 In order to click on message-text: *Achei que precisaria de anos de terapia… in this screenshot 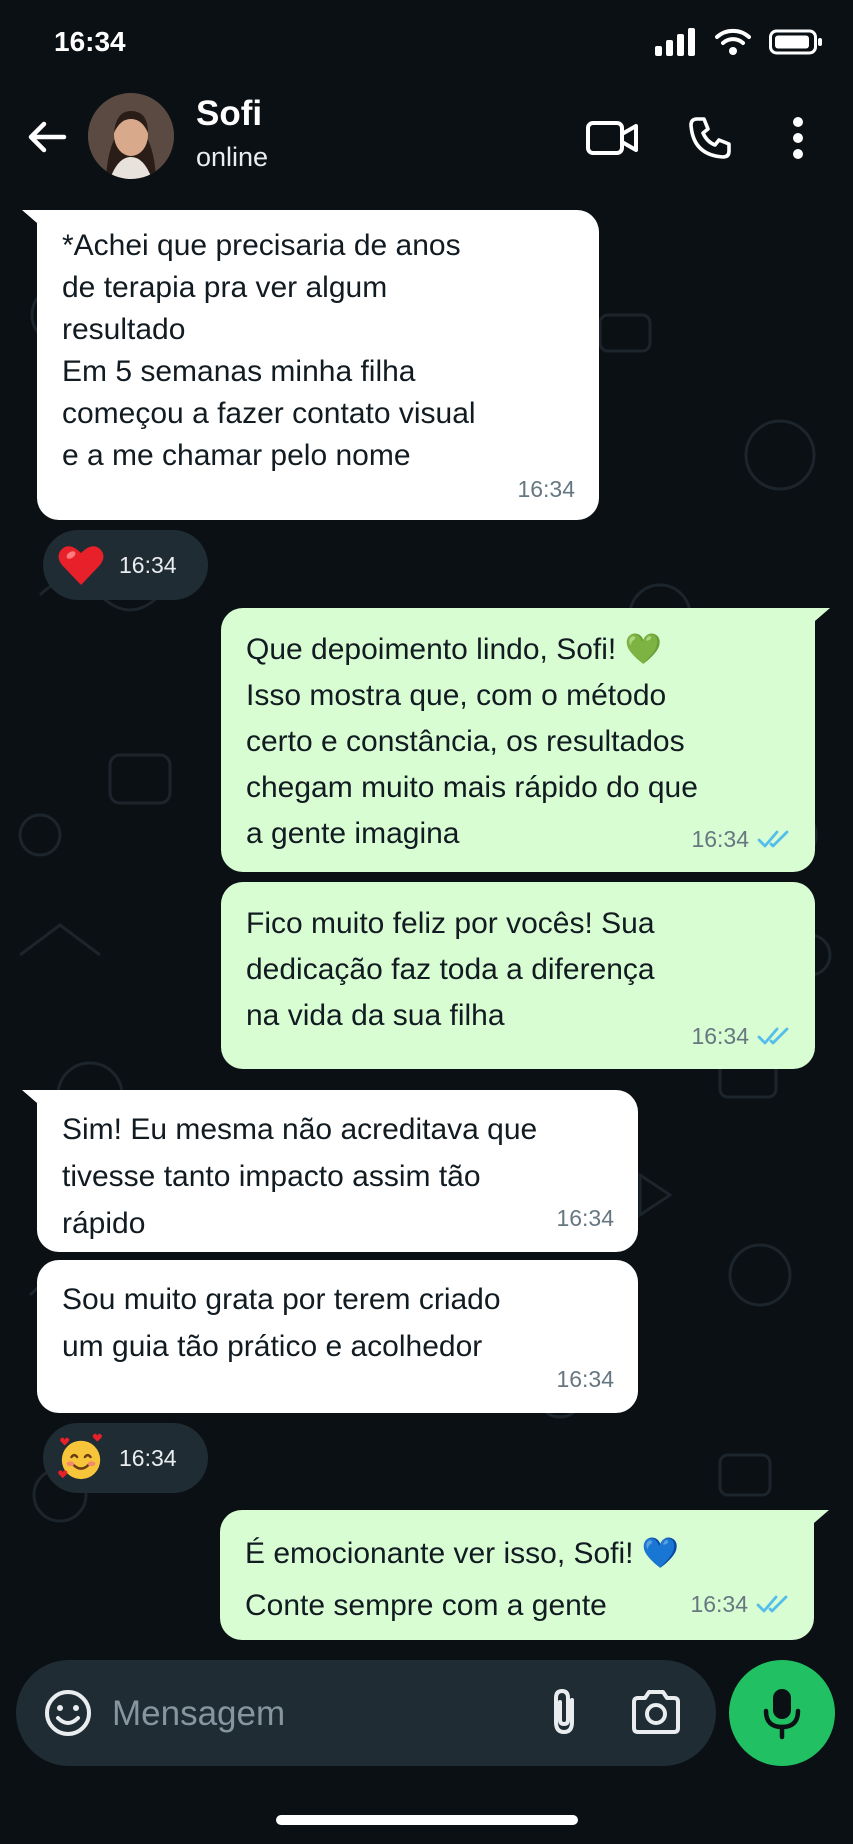, I will do `click(269, 350)`.